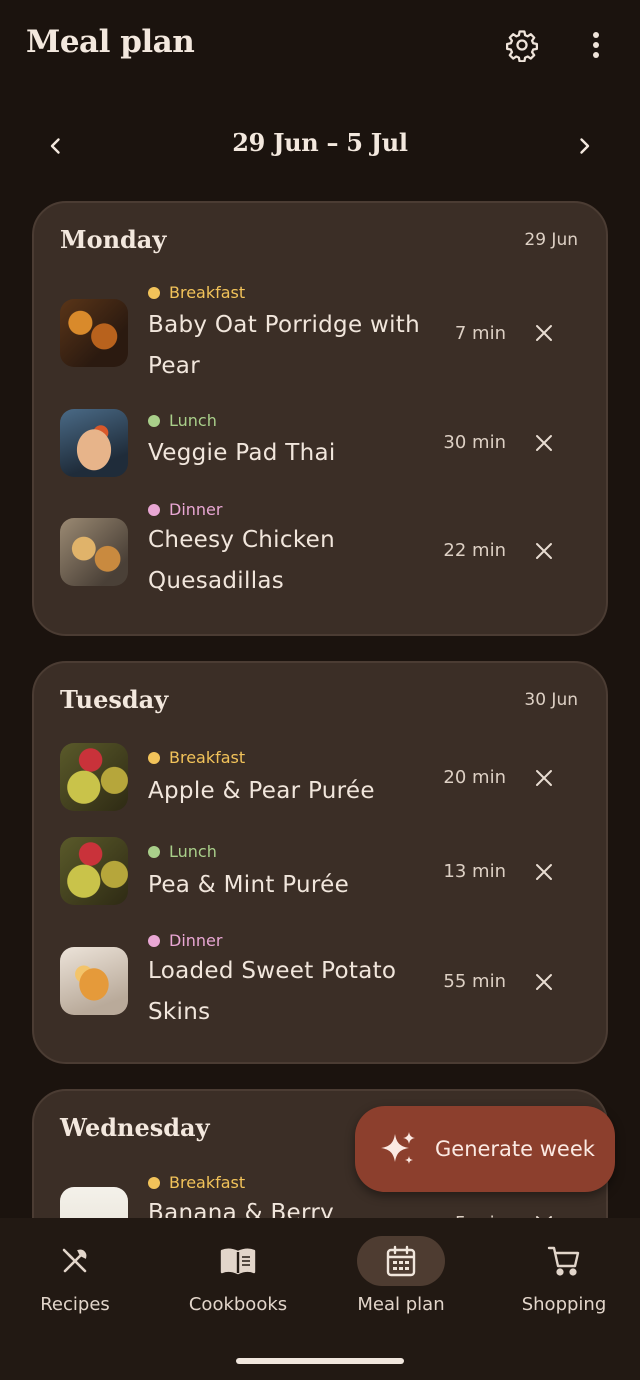 The image size is (640, 1380). I want to click on meal-title: Cheesy Chicken Quesadillas, so click(241, 560).